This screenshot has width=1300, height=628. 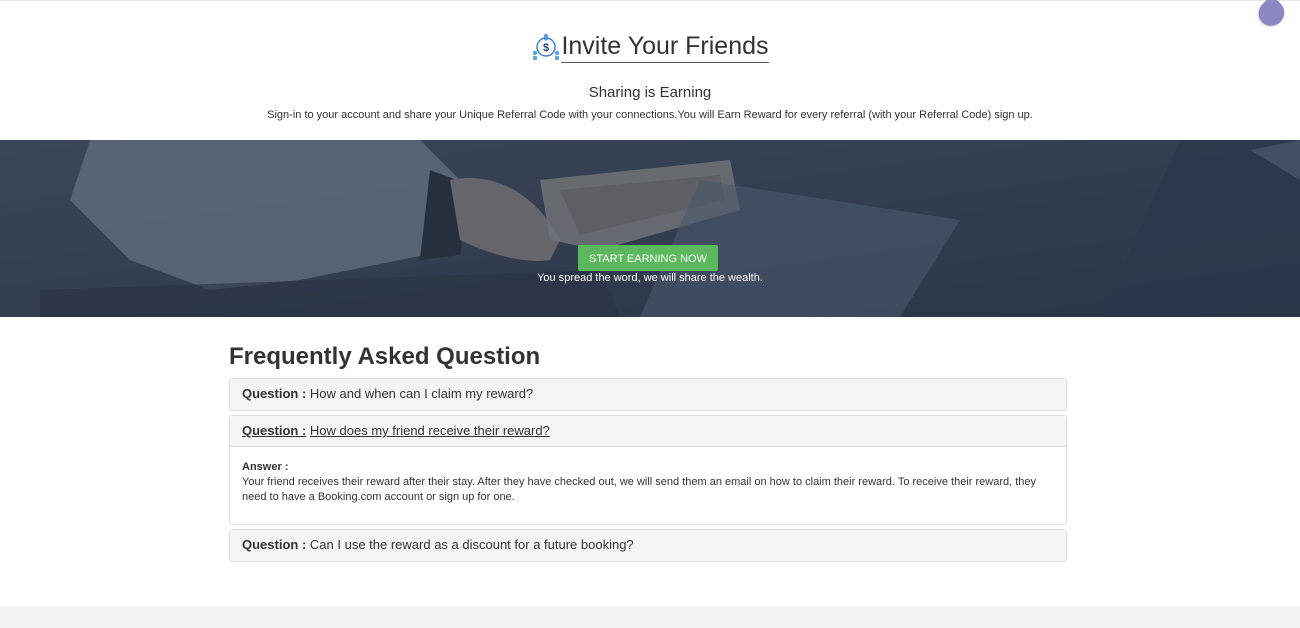 I want to click on page-title: Invite Your Friends, so click(x=665, y=47).